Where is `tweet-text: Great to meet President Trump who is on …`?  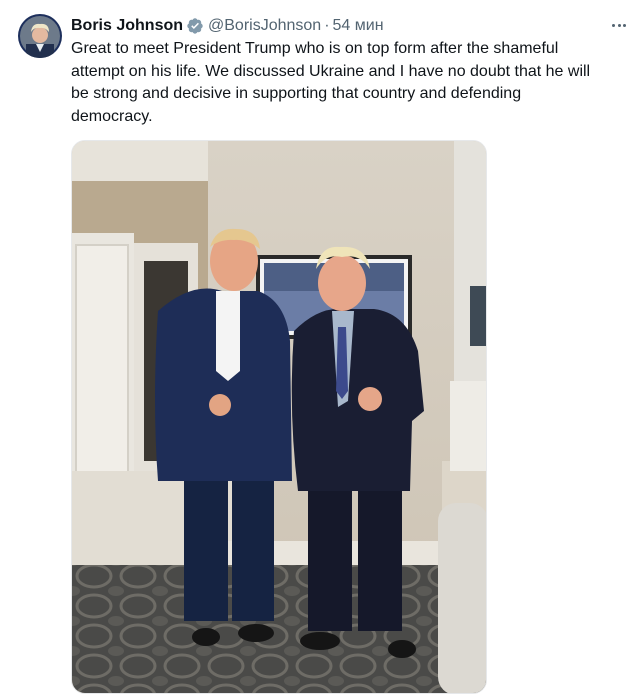
tweet-text: Great to meet President Trump who is on … is located at coordinates (331, 82).